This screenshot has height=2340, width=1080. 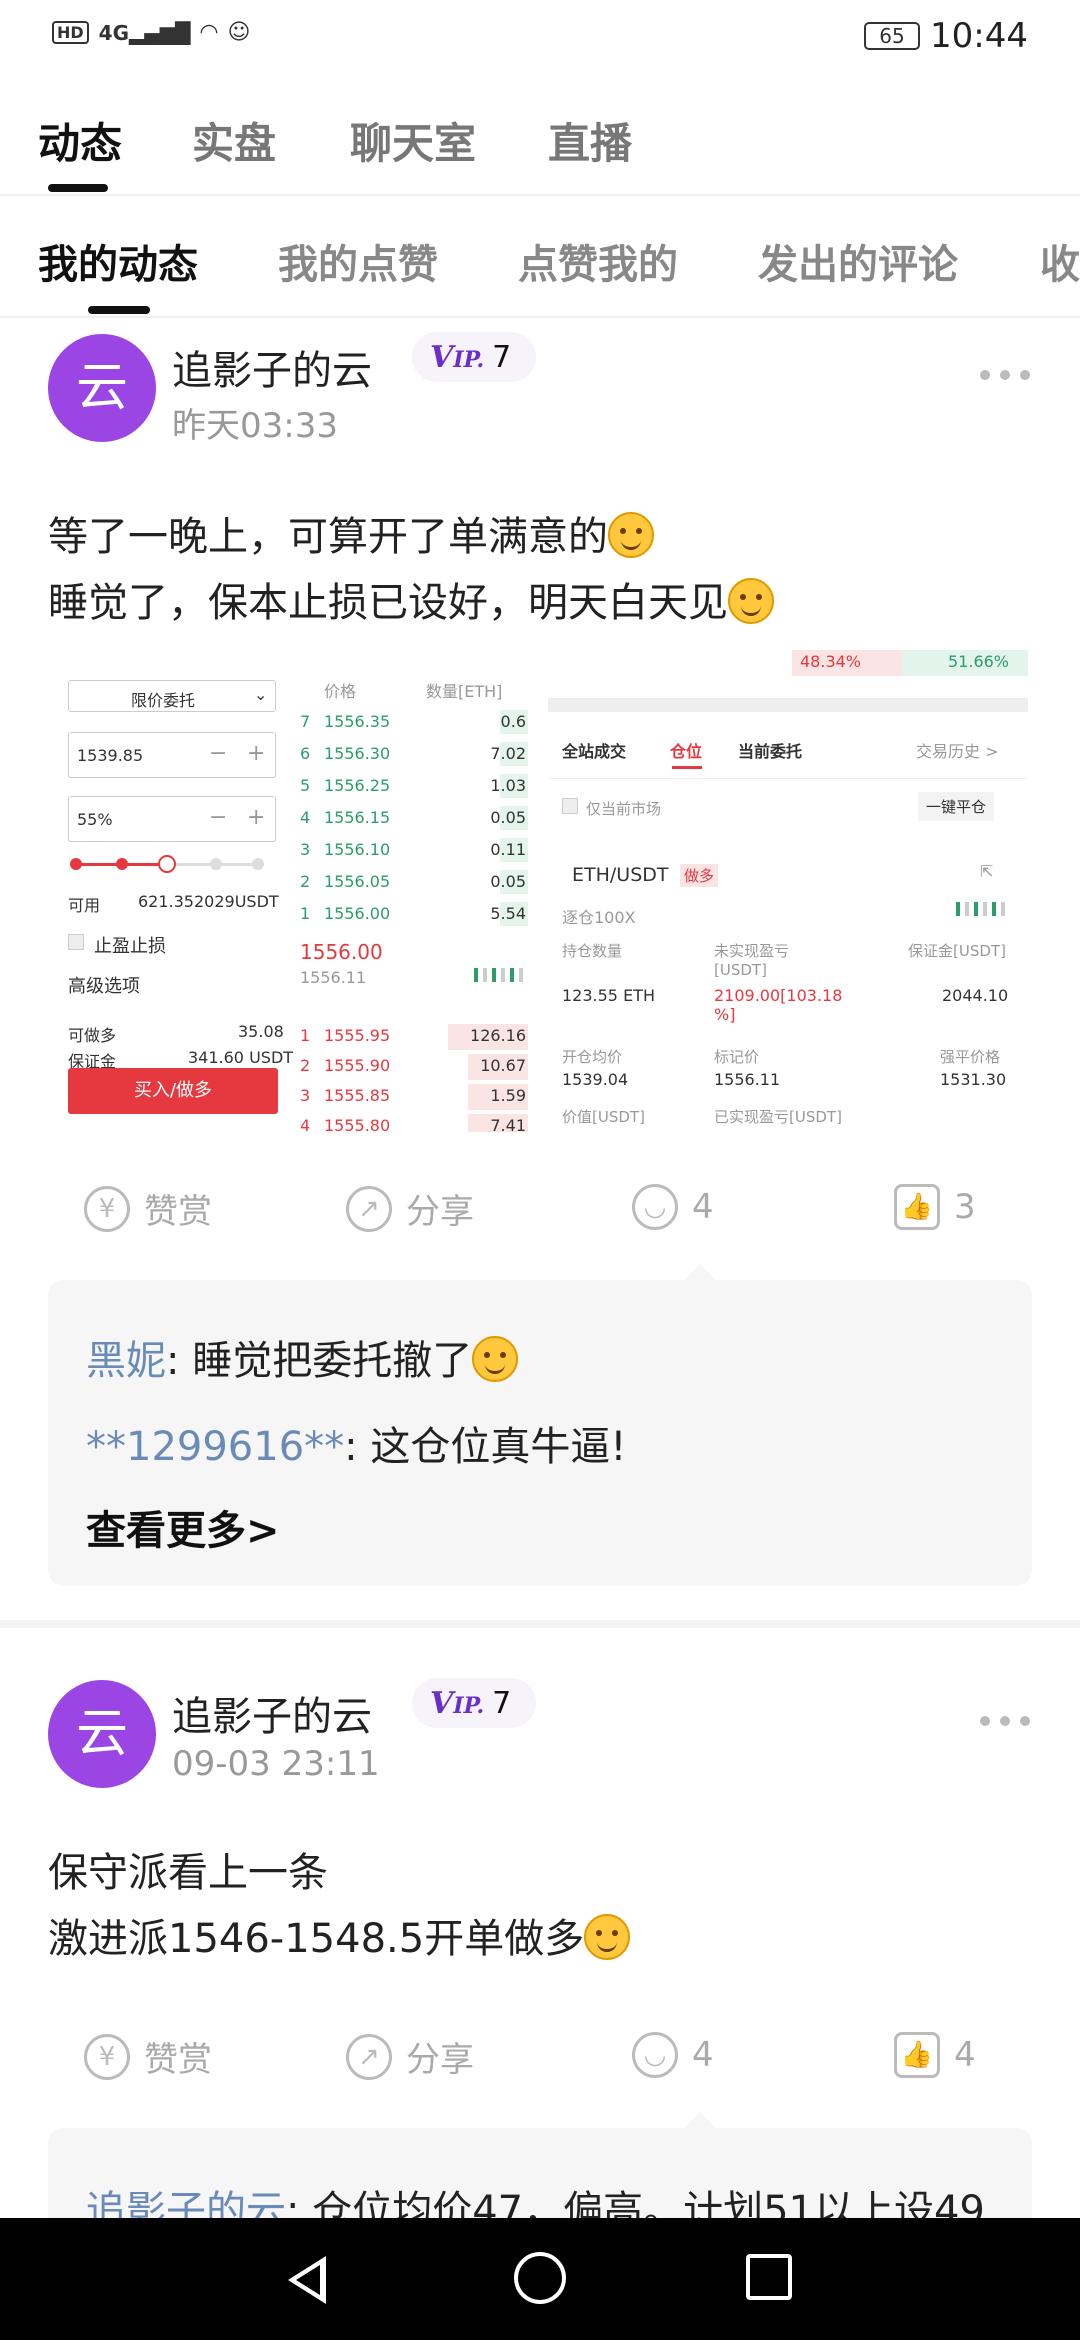 What do you see at coordinates (770, 751) in the screenshot?
I see `tab-open-orders: 当前委托` at bounding box center [770, 751].